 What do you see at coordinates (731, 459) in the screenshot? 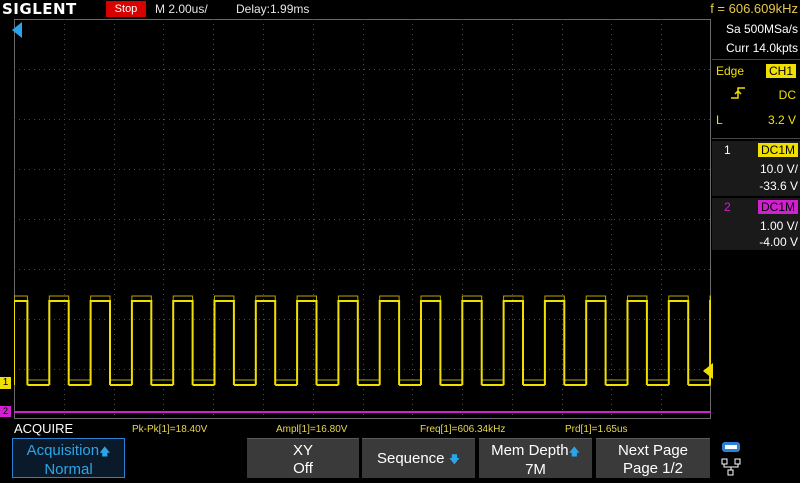
I see `usb-network-icon` at bounding box center [731, 459].